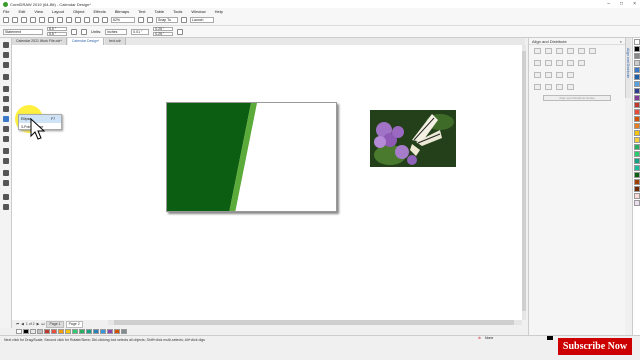 This screenshot has height=360, width=640. What do you see at coordinates (116, 31) in the screenshot?
I see `units-select: inches` at bounding box center [116, 31].